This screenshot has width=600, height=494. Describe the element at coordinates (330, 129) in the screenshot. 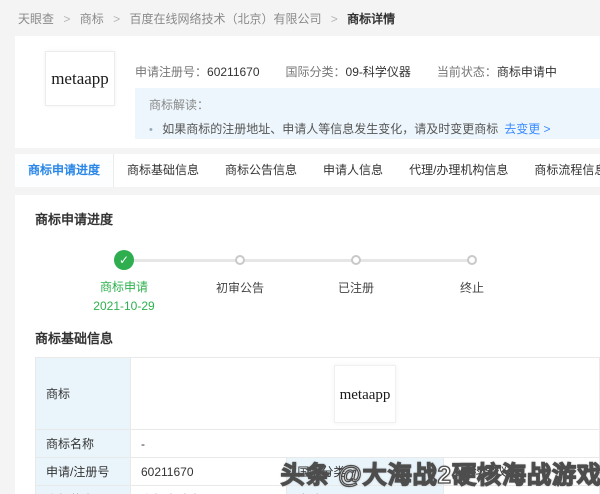

I see `interpretation-text: 如果商标的注册地址、申请人等信息发生变化，请及时变更商标` at that location.